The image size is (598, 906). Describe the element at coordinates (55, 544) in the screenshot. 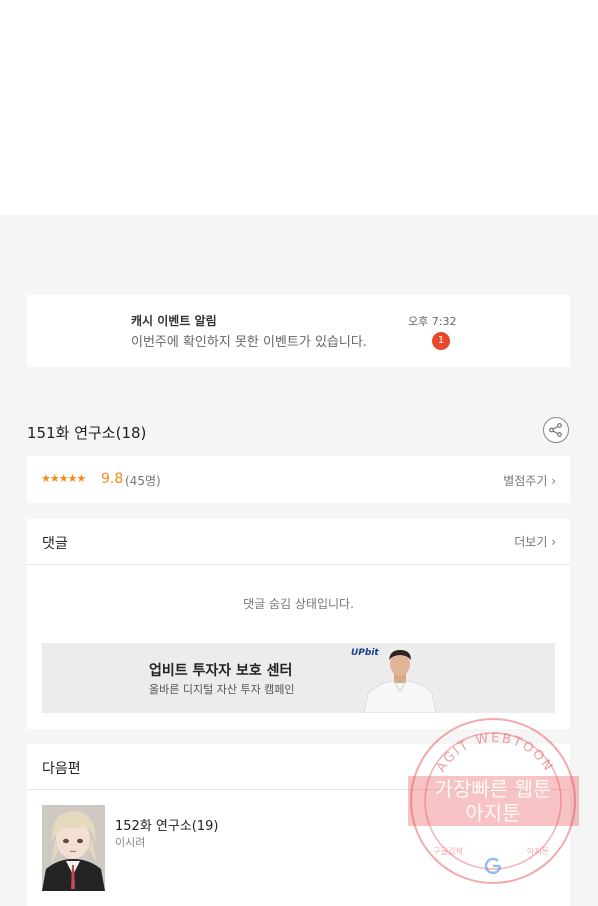

I see `comments-label: 댓글` at that location.